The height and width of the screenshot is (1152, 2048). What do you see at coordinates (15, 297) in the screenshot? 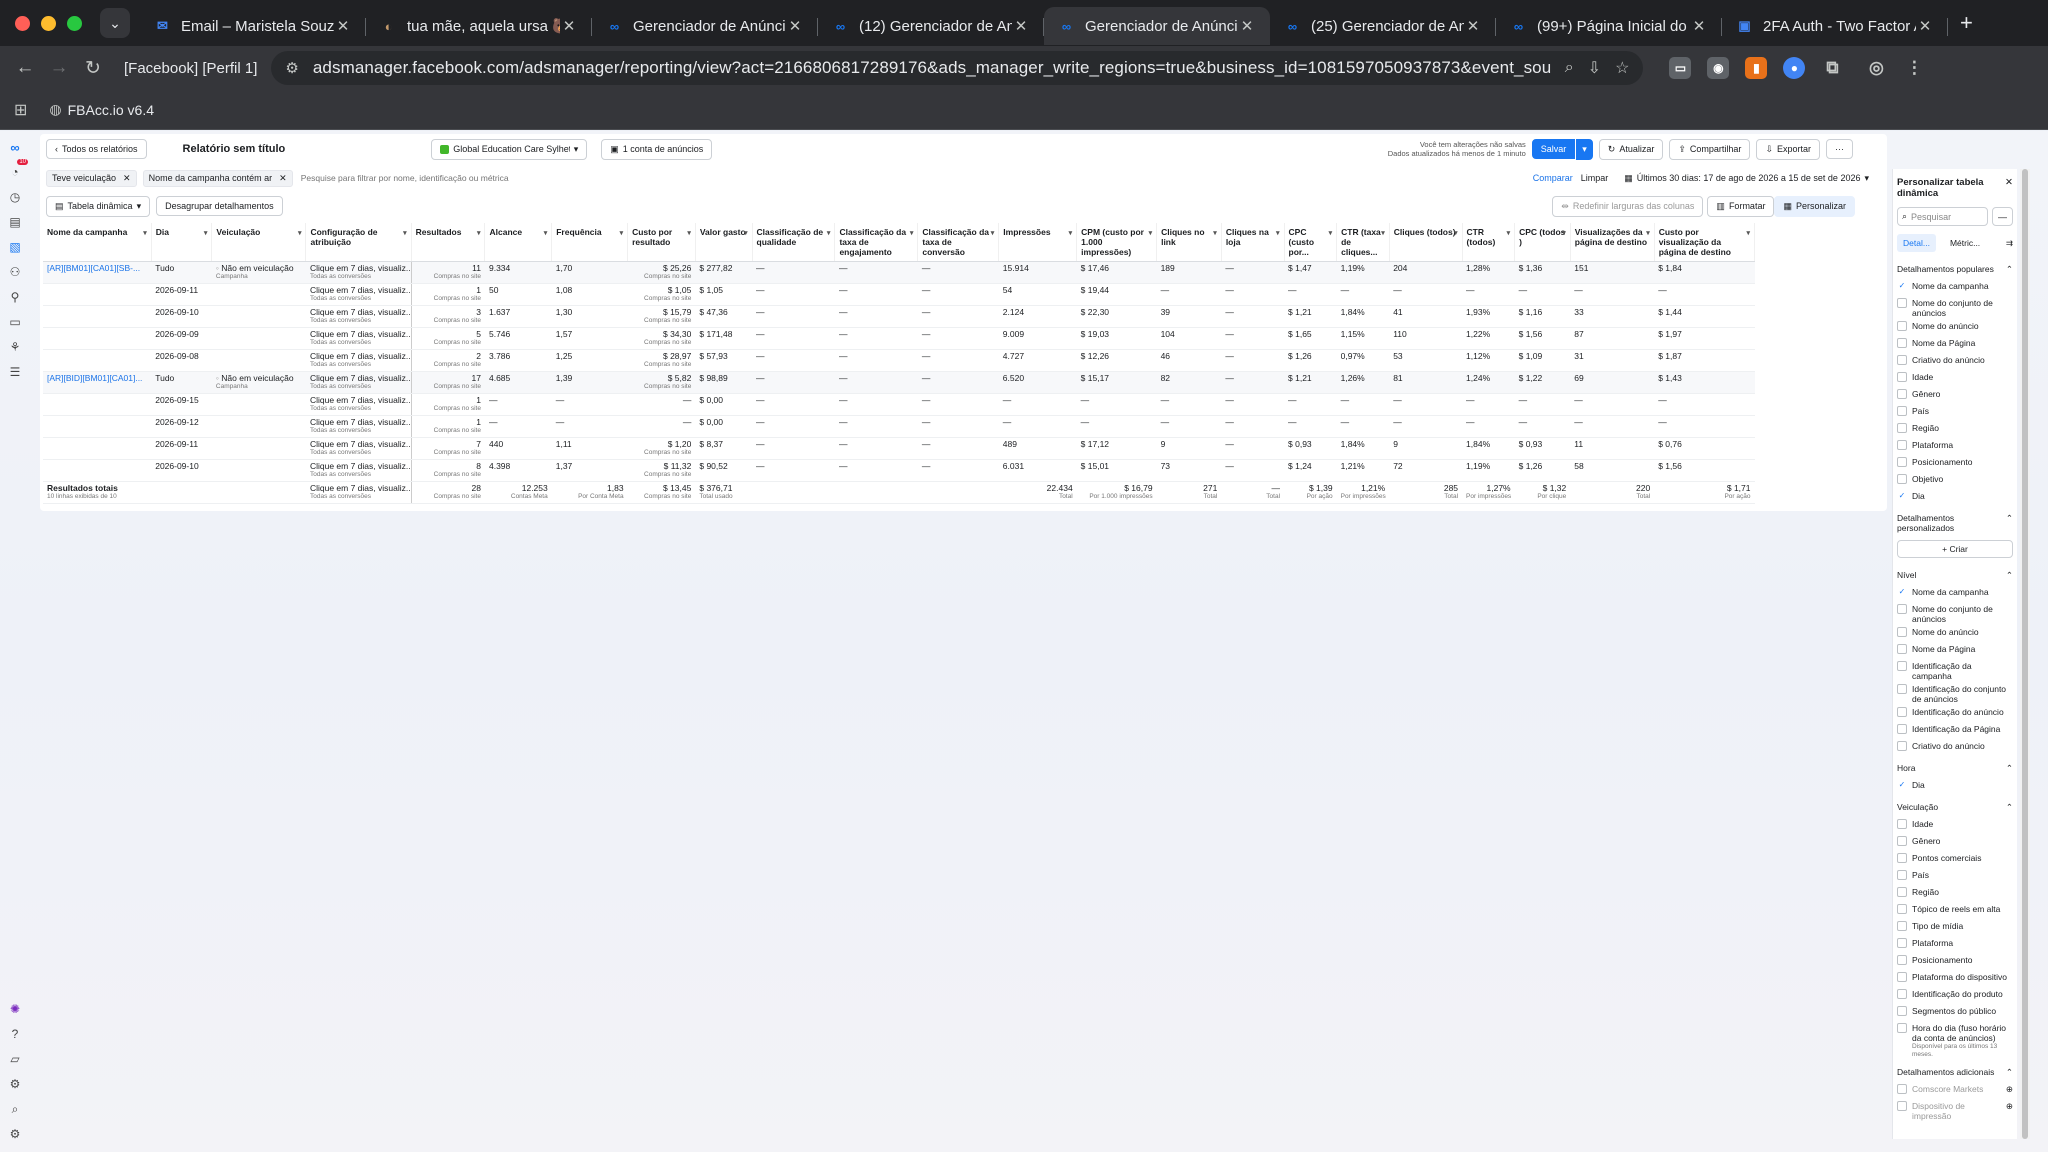
I see `events-icon: ⚲` at bounding box center [15, 297].